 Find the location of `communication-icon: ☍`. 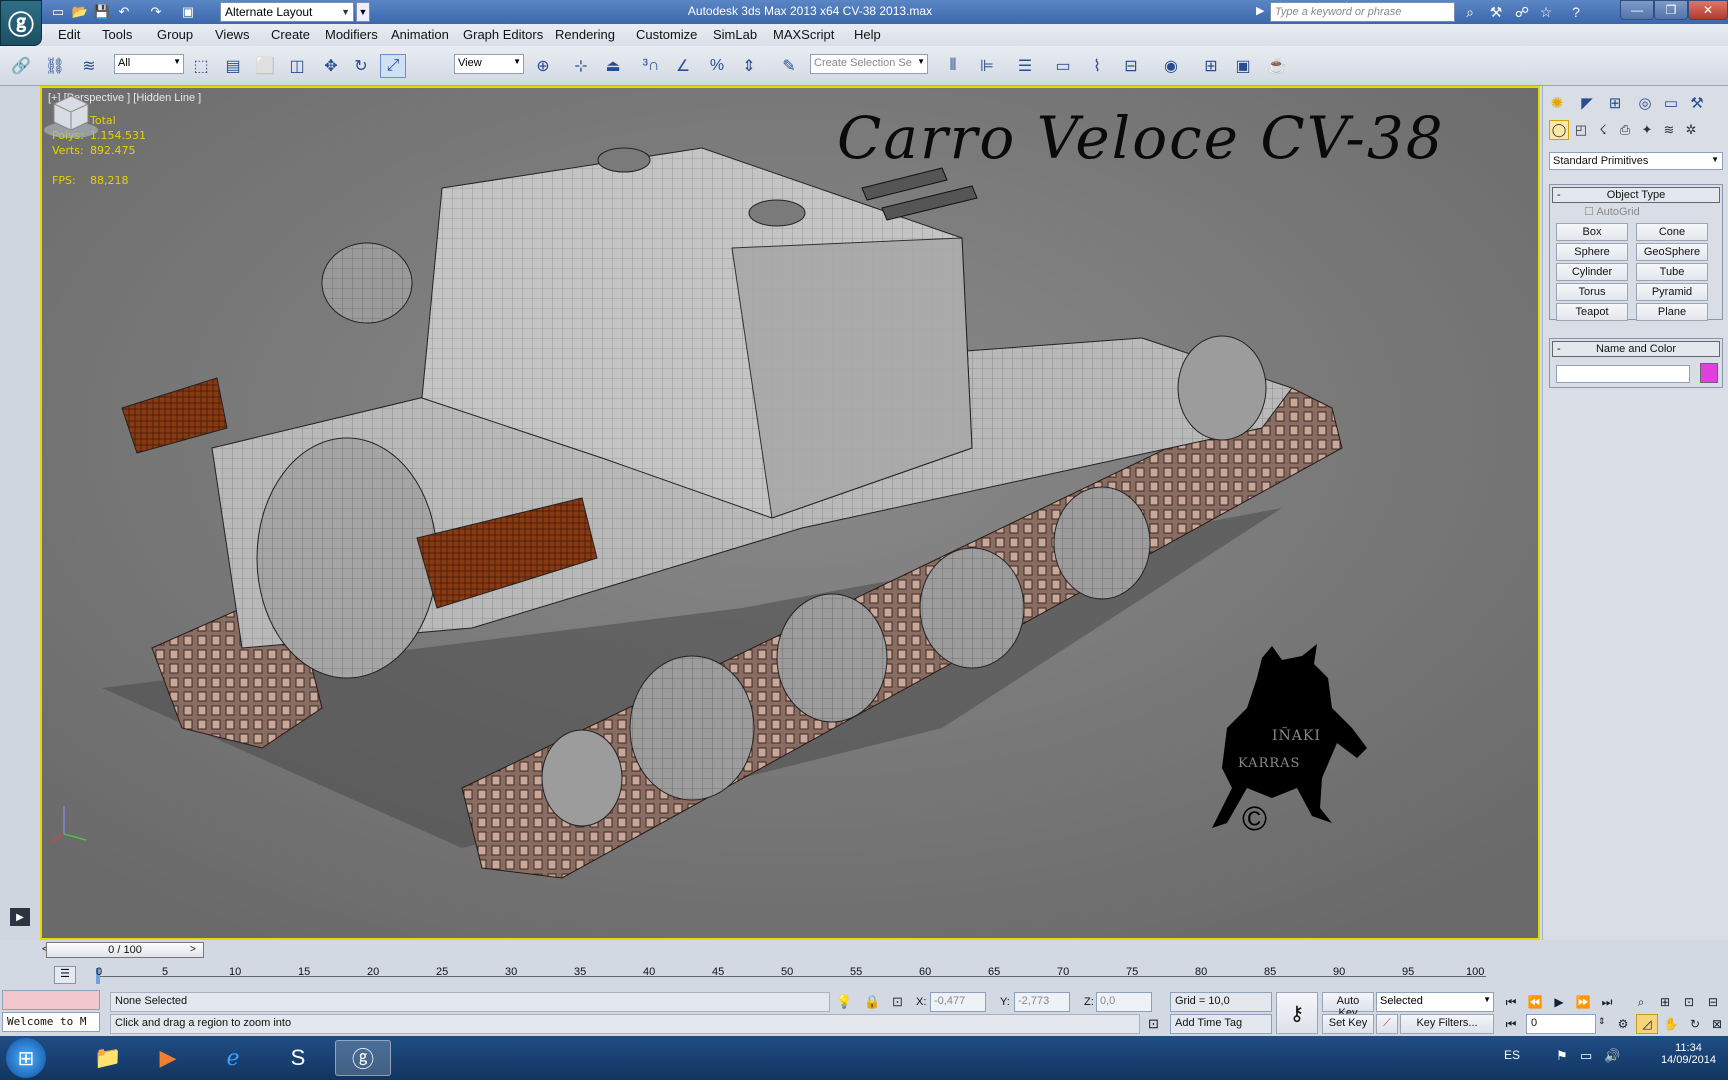

communication-icon: ☍ is located at coordinates (1522, 12).